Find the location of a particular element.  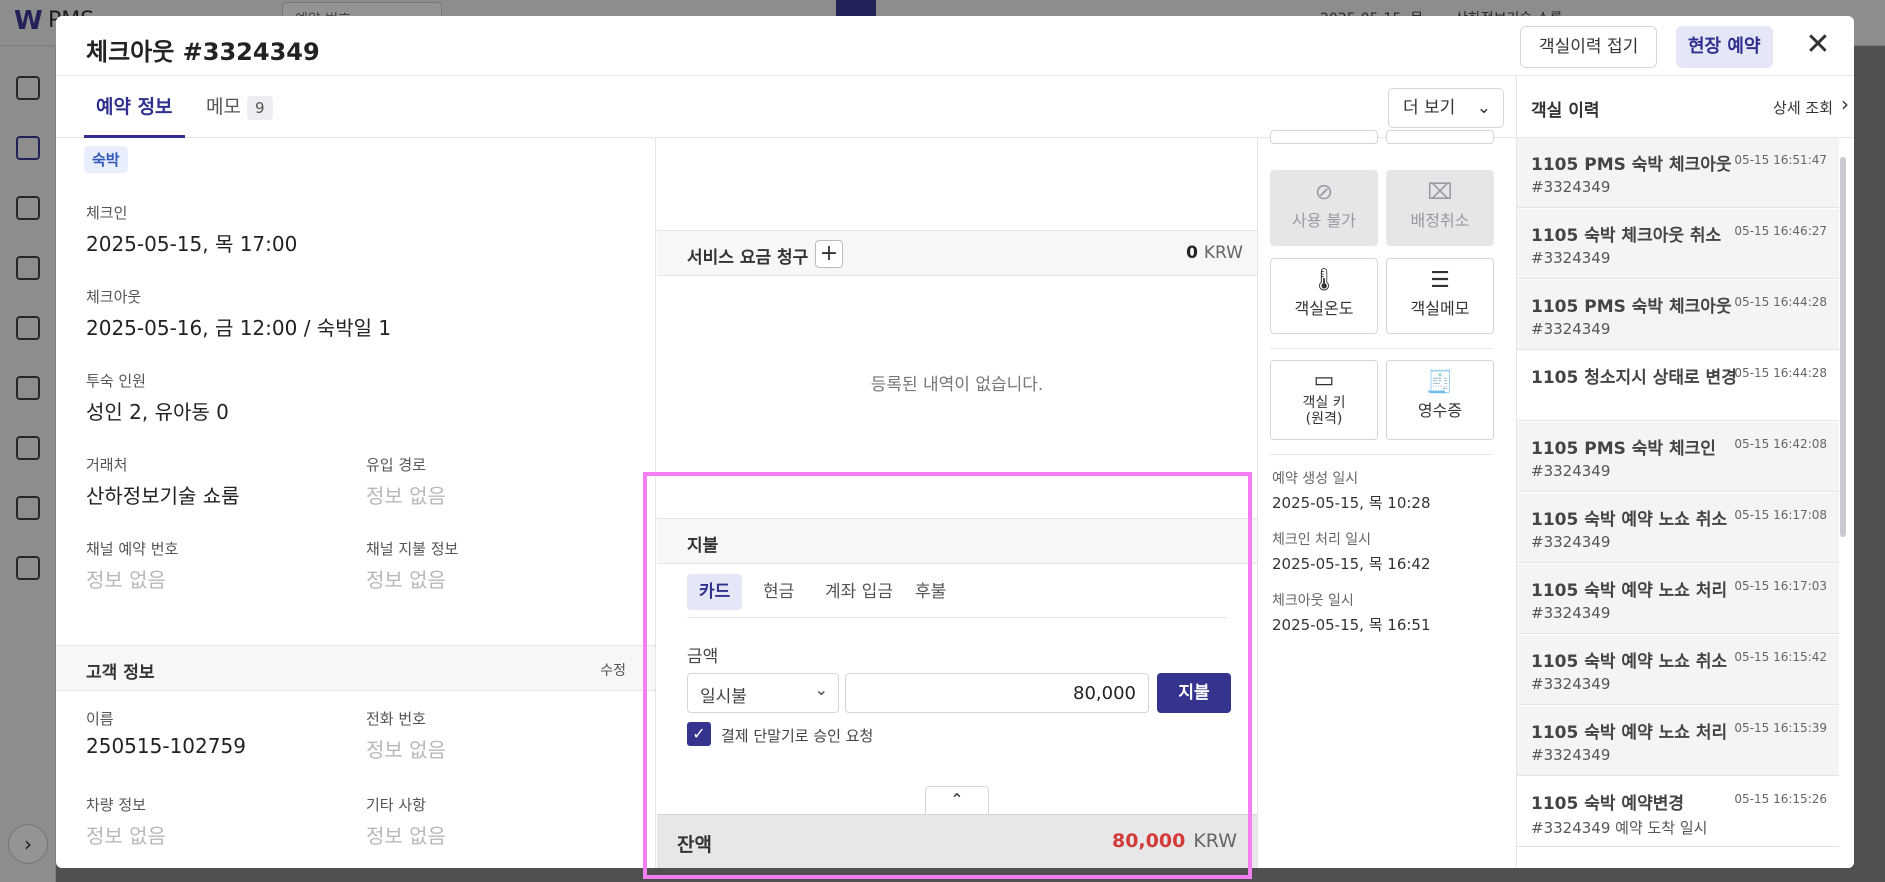

partner-value: 산하정보기술 쇼룸 is located at coordinates (163, 496).